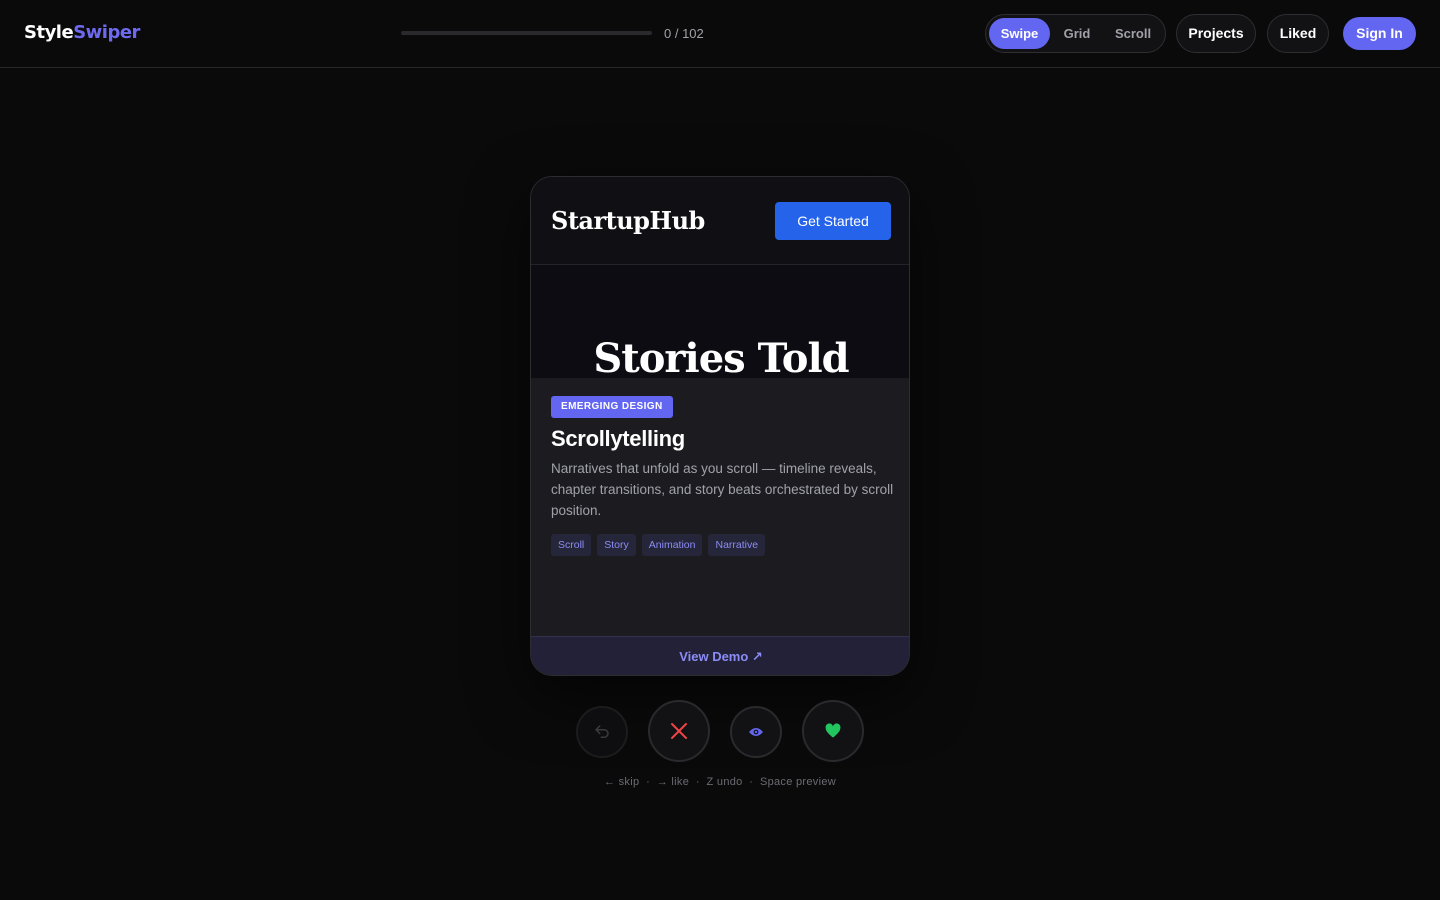 The height and width of the screenshot is (900, 1440). Describe the element at coordinates (106, 32) in the screenshot. I see `logo-text-swiper: Swiper` at that location.